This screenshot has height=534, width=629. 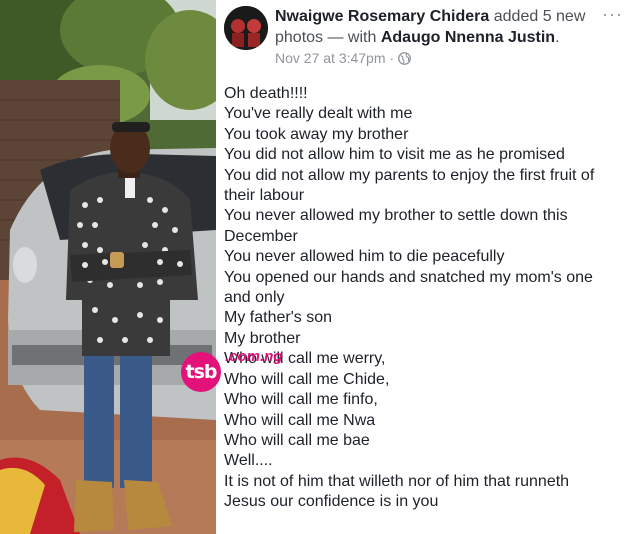 I want to click on avatar-image, so click(x=246, y=28).